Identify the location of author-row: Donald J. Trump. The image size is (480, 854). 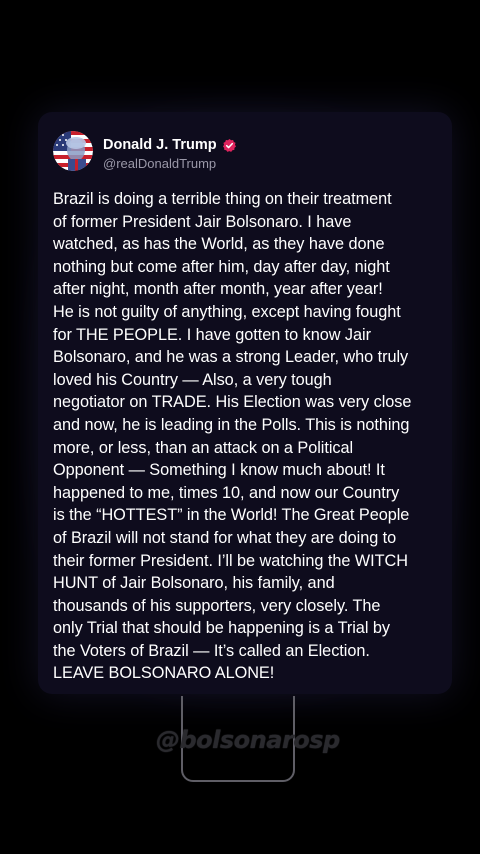
(170, 145).